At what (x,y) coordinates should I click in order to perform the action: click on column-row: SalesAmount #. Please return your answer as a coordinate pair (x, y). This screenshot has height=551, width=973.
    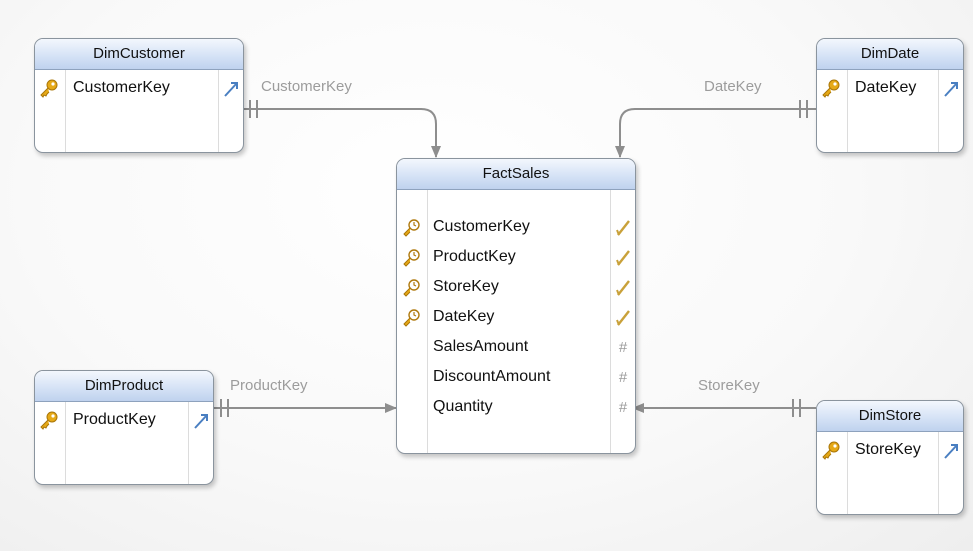
    Looking at the image, I should click on (516, 348).